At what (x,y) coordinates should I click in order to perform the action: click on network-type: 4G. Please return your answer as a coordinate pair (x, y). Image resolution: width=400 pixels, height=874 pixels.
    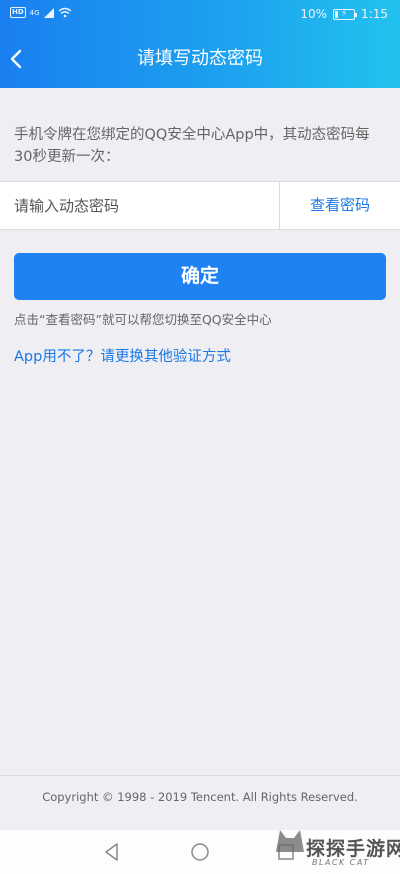
    Looking at the image, I should click on (34, 12).